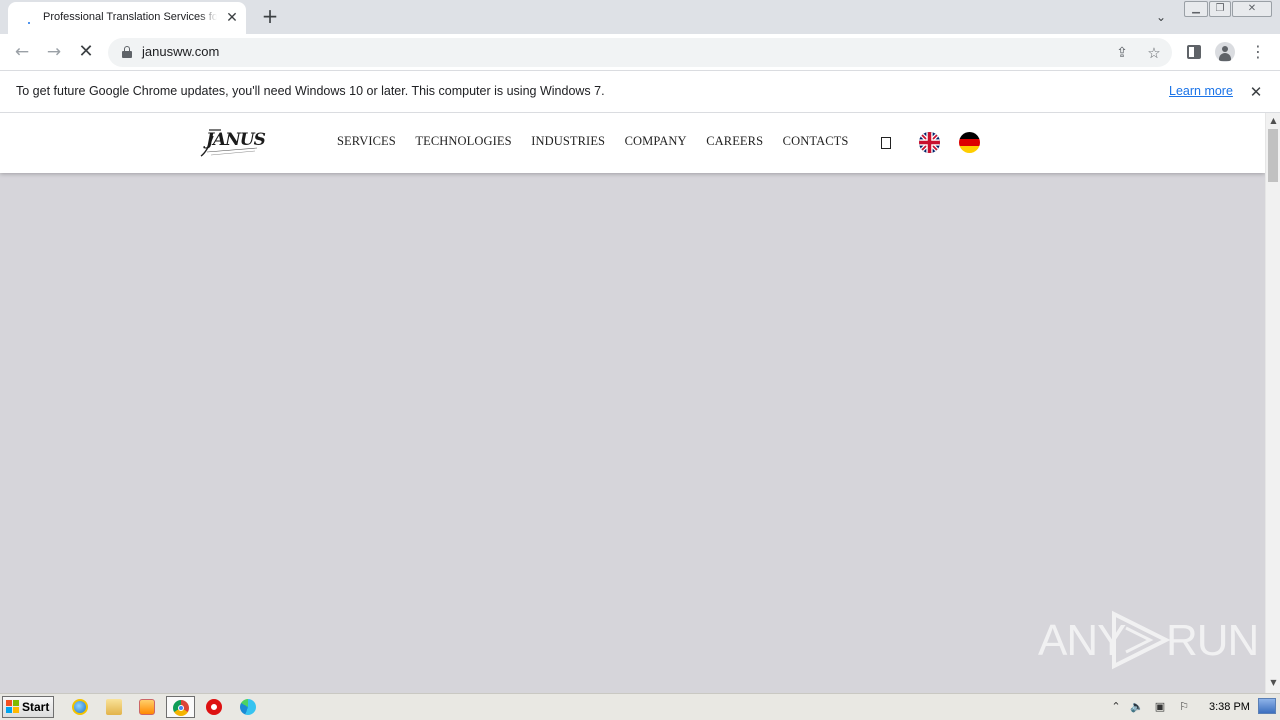 Image resolution: width=1280 pixels, height=720 pixels. I want to click on lock-icon, so click(127, 52).